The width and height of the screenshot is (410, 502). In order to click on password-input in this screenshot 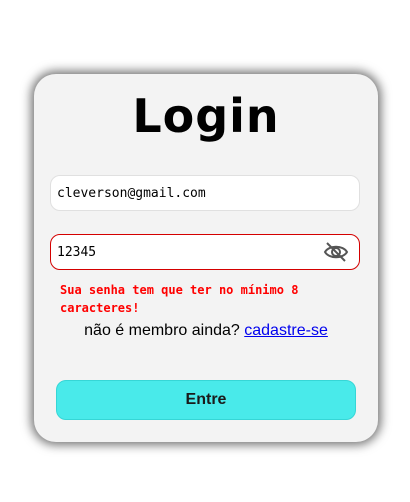, I will do `click(187, 252)`.